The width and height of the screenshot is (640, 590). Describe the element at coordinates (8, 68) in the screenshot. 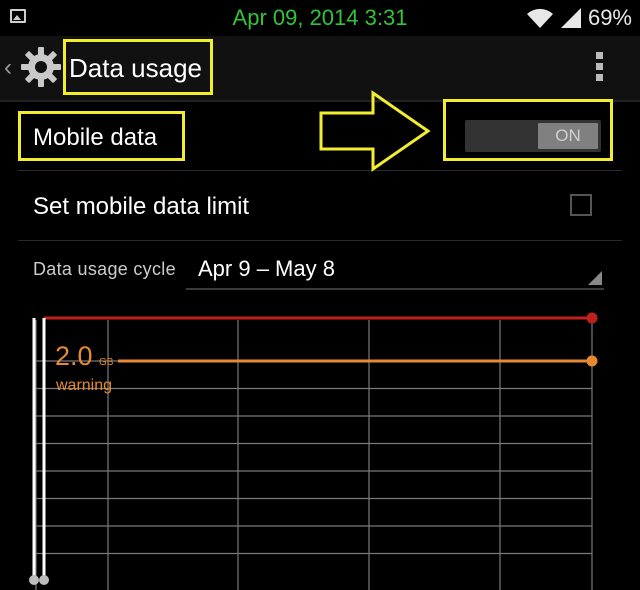

I see `back-chevron-icon: ‹` at that location.